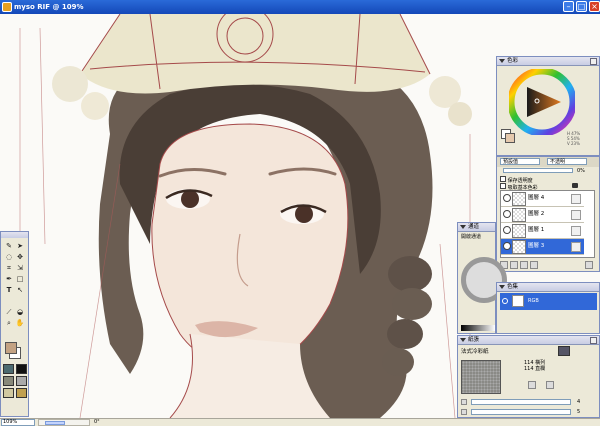  Describe the element at coordinates (55, 423) in the screenshot. I see `scrollbar-thumb` at that location.